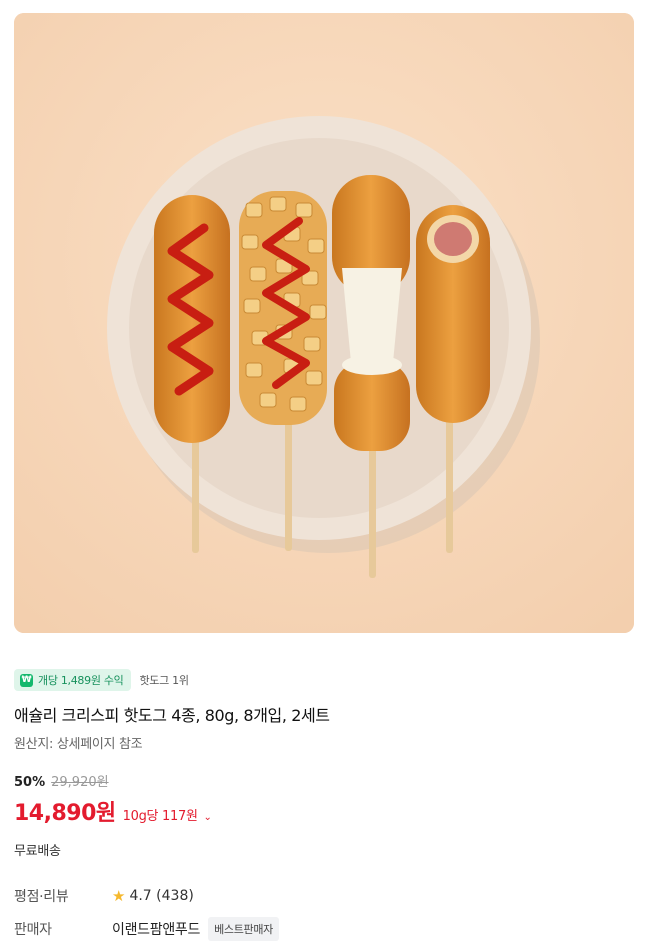 This screenshot has width=645, height=947. What do you see at coordinates (160, 816) in the screenshot?
I see `unit-price: 10g당 117원` at bounding box center [160, 816].